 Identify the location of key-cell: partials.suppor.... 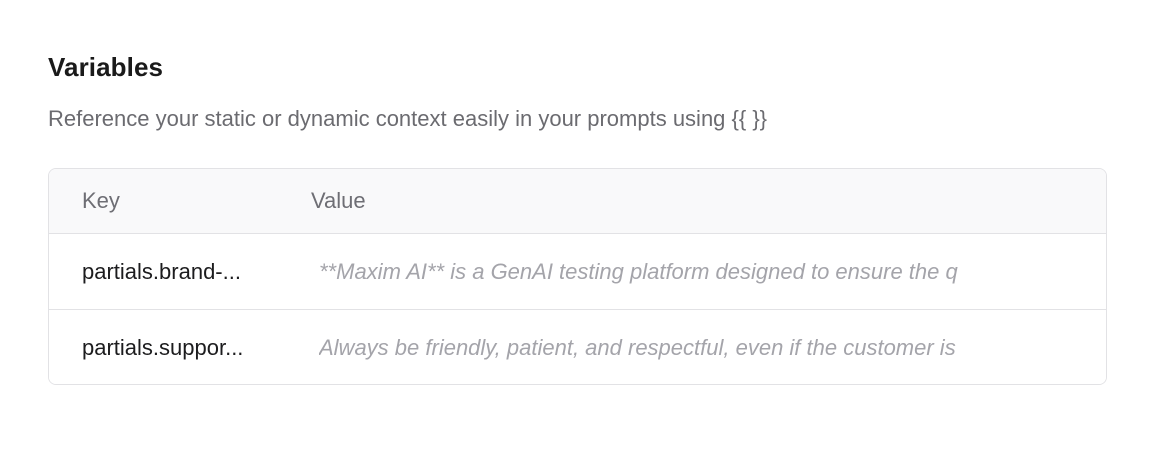
(164, 348).